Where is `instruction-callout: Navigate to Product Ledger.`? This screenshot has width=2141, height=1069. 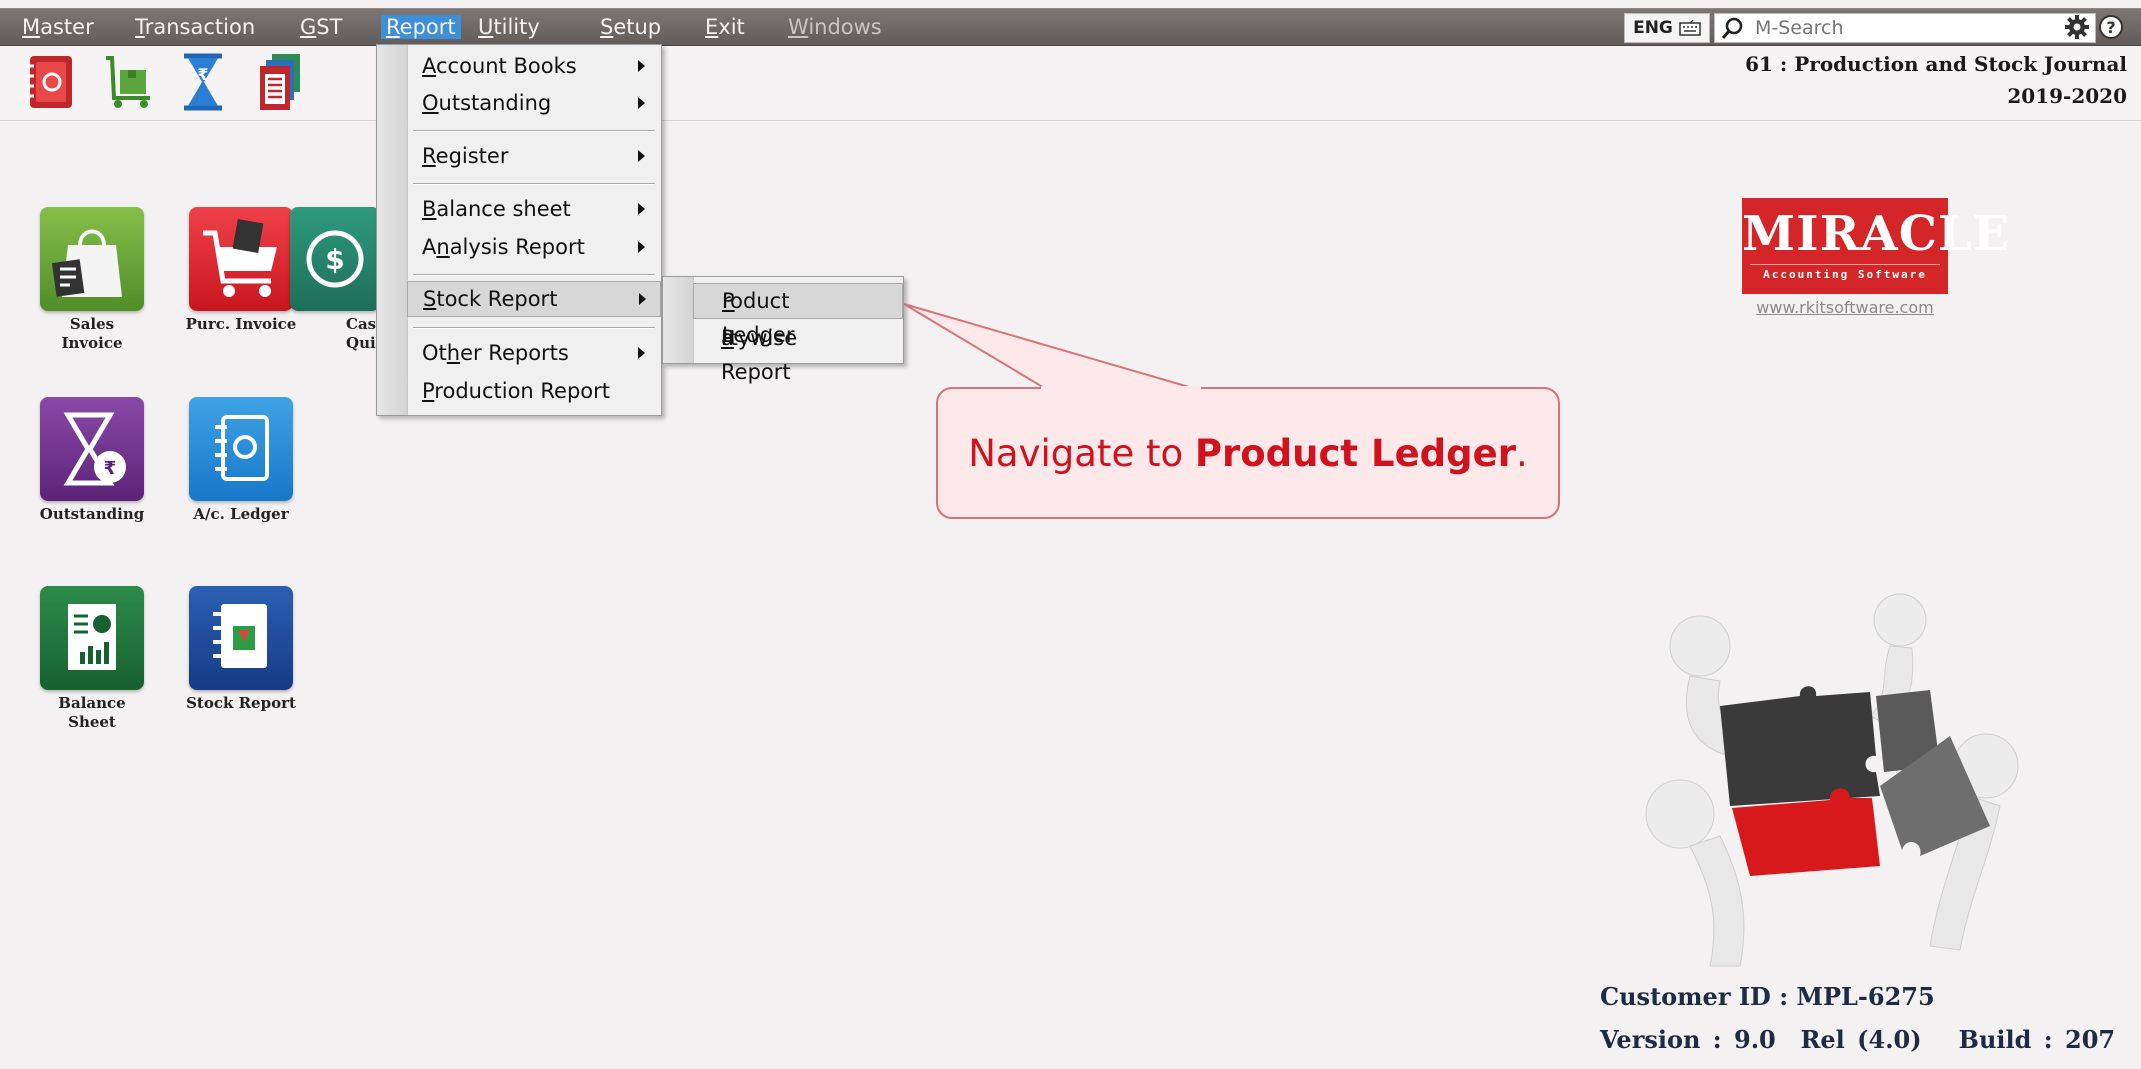 instruction-callout: Navigate to Product Ledger. is located at coordinates (1248, 453).